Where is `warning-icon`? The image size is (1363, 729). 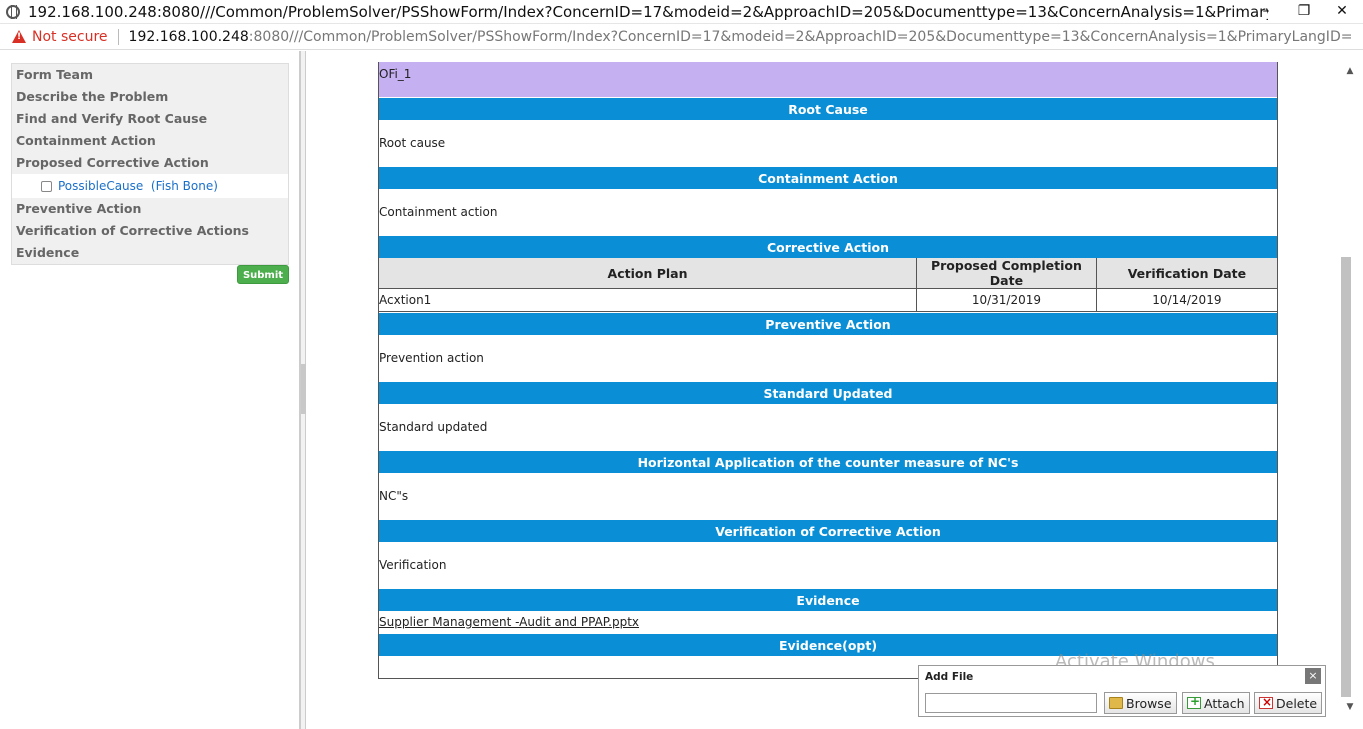
warning-icon is located at coordinates (19, 36).